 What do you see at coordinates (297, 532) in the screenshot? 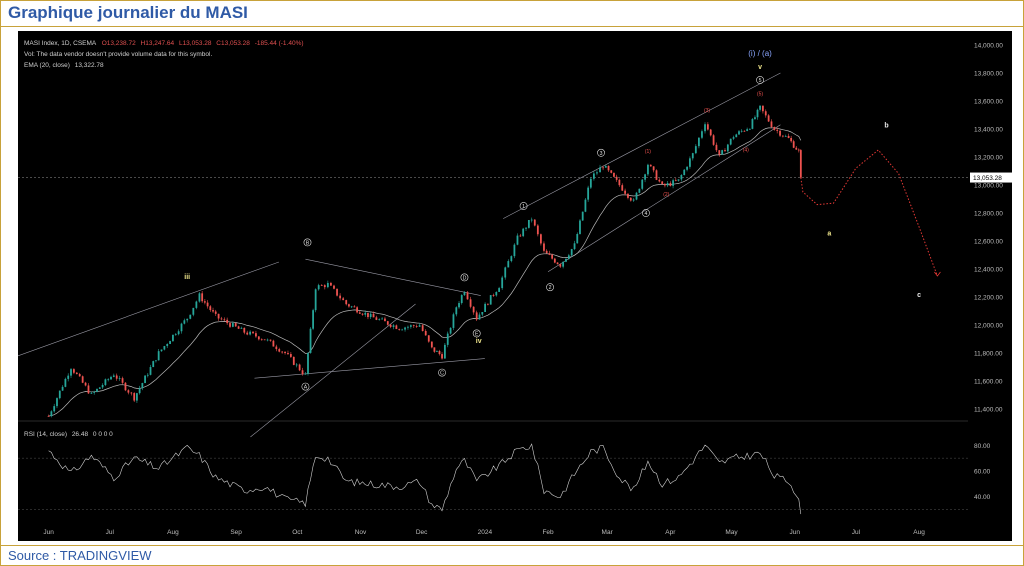
I see `month-tick-label: Oct` at bounding box center [297, 532].